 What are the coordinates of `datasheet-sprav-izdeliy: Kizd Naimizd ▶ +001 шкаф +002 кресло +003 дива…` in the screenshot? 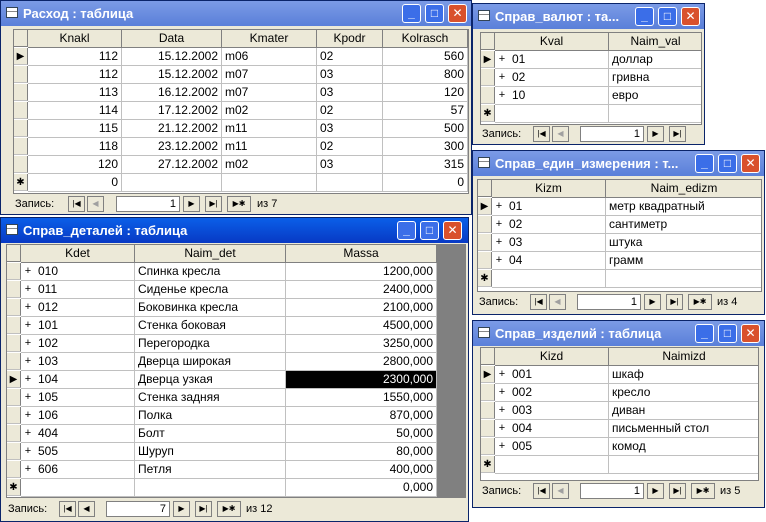 It's located at (619, 414).